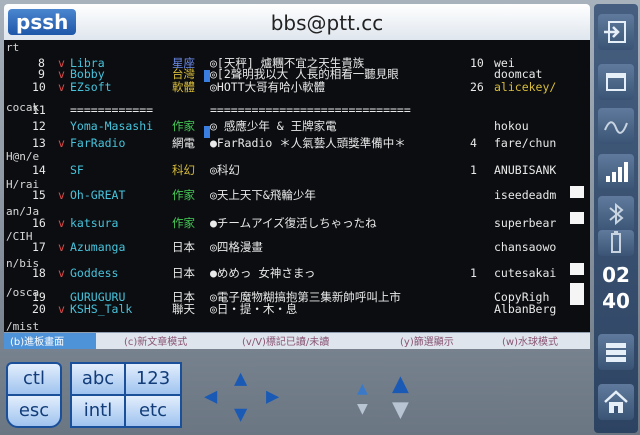 This screenshot has width=640, height=435. I want to click on menu-water-ball: (w)水球模式, so click(530, 341).